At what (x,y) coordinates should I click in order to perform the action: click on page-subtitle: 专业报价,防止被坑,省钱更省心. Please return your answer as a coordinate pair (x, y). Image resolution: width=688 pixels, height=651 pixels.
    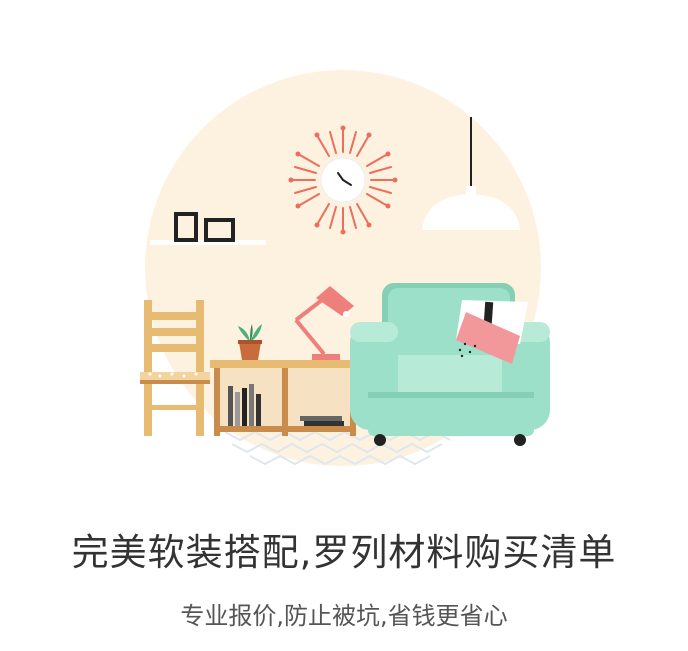
    Looking at the image, I should click on (344, 616).